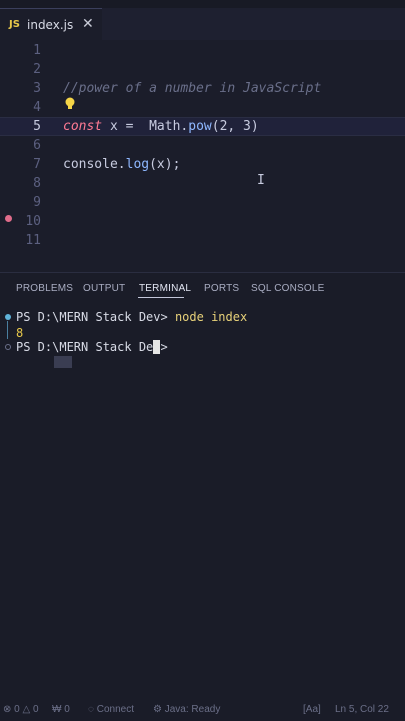  I want to click on terminal-selection, so click(63, 362).